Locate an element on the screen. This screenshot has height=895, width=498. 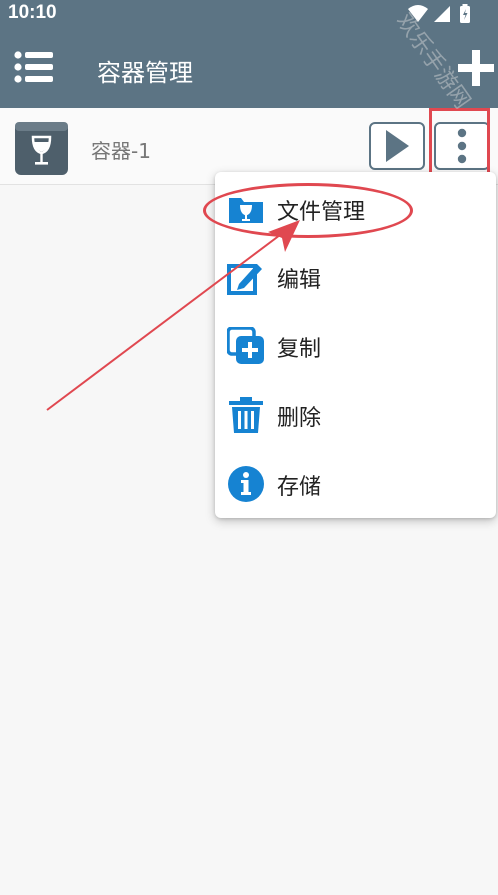
watermark: 欢乐手游网 is located at coordinates (433, 61).